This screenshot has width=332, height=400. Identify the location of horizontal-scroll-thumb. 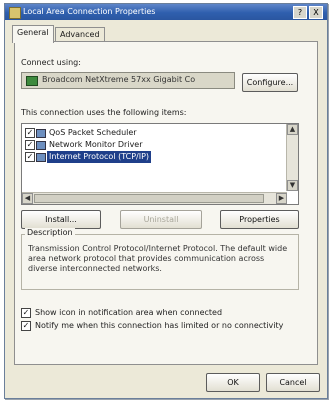
(149, 198).